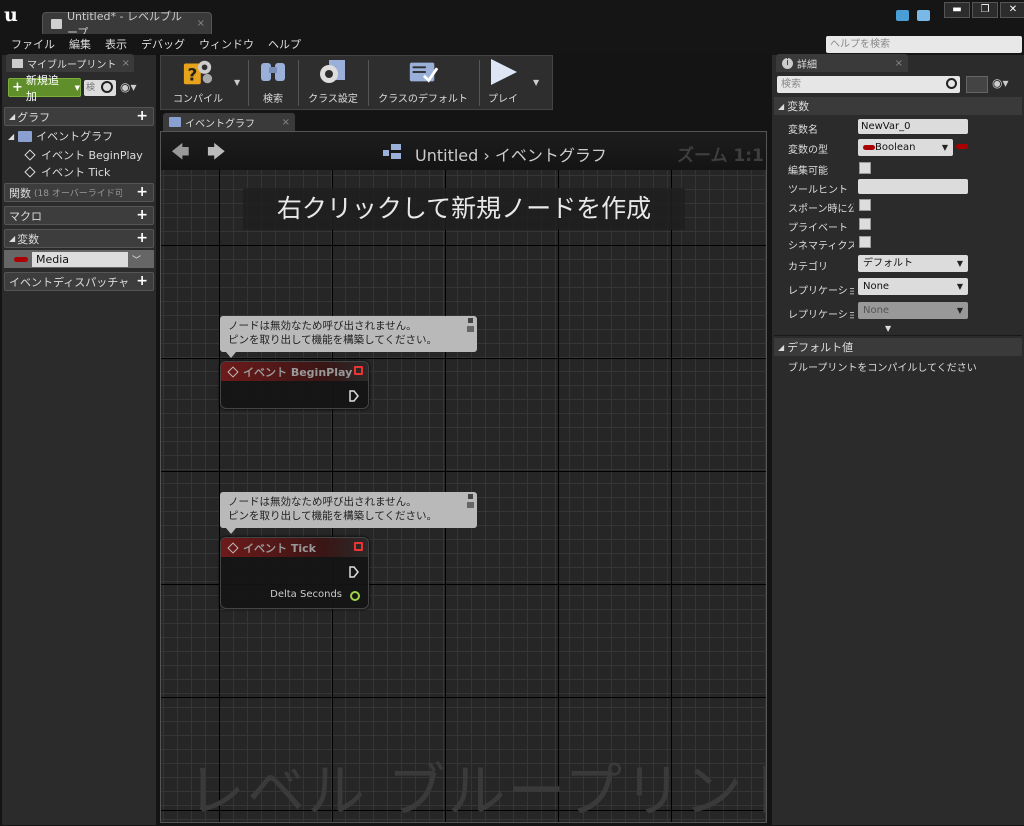  I want to click on replication-dropdown: None, so click(913, 286).